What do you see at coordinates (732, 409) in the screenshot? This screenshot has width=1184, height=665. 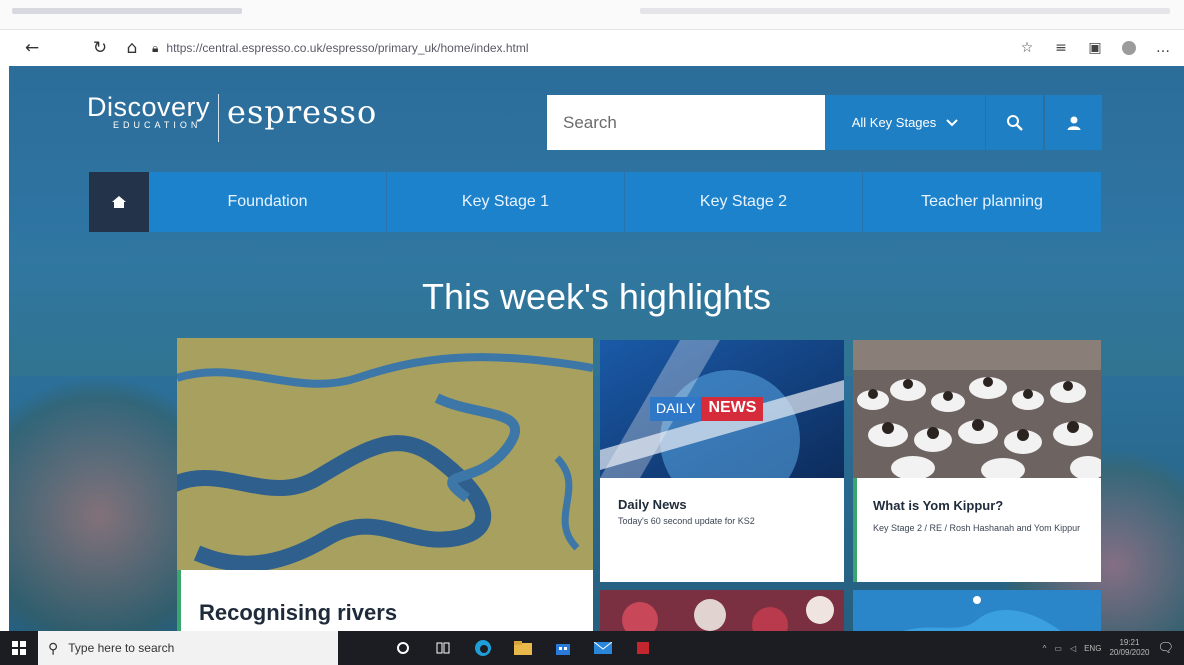 I see `badge-news-text: NEWS` at bounding box center [732, 409].